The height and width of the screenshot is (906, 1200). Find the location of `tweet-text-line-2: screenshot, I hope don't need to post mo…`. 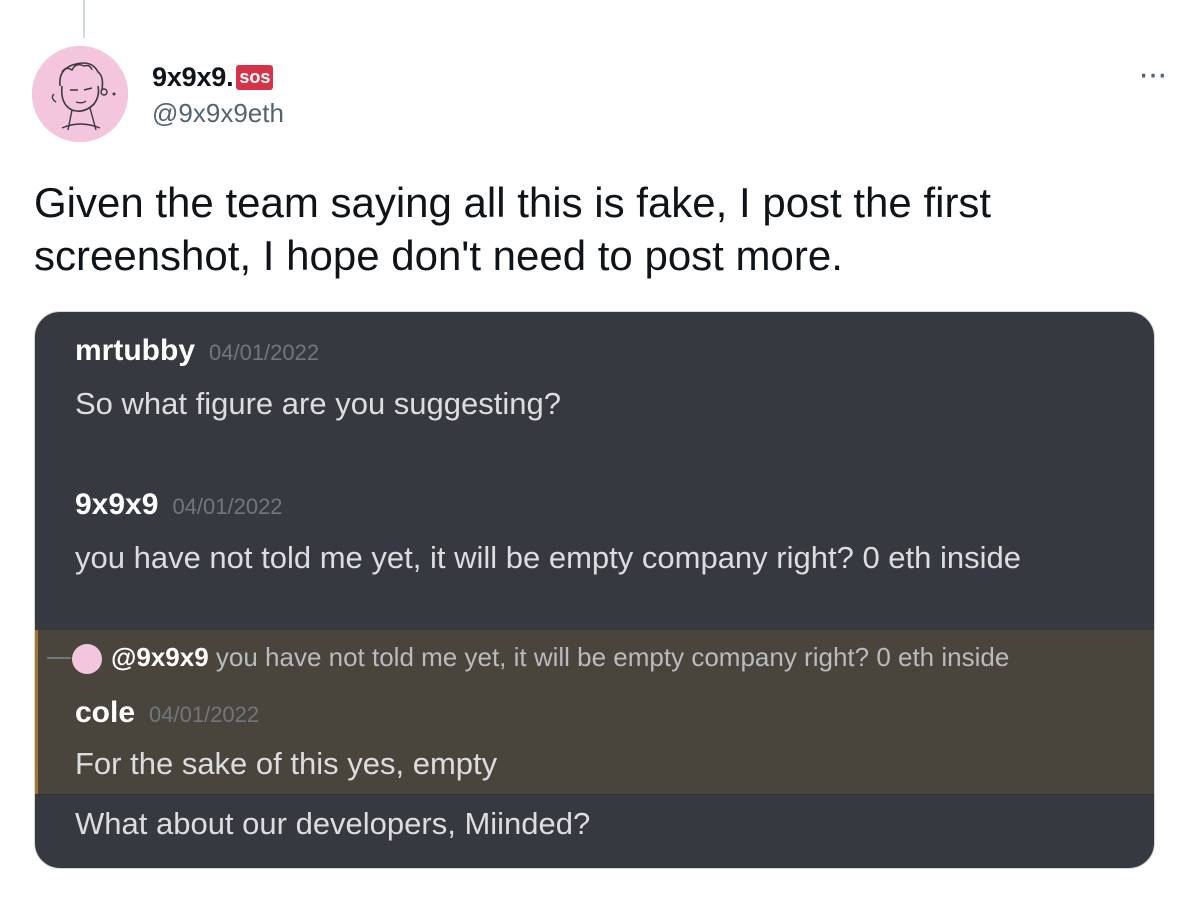

tweet-text-line-2: screenshot, I hope don't need to post mo… is located at coordinates (438, 255).